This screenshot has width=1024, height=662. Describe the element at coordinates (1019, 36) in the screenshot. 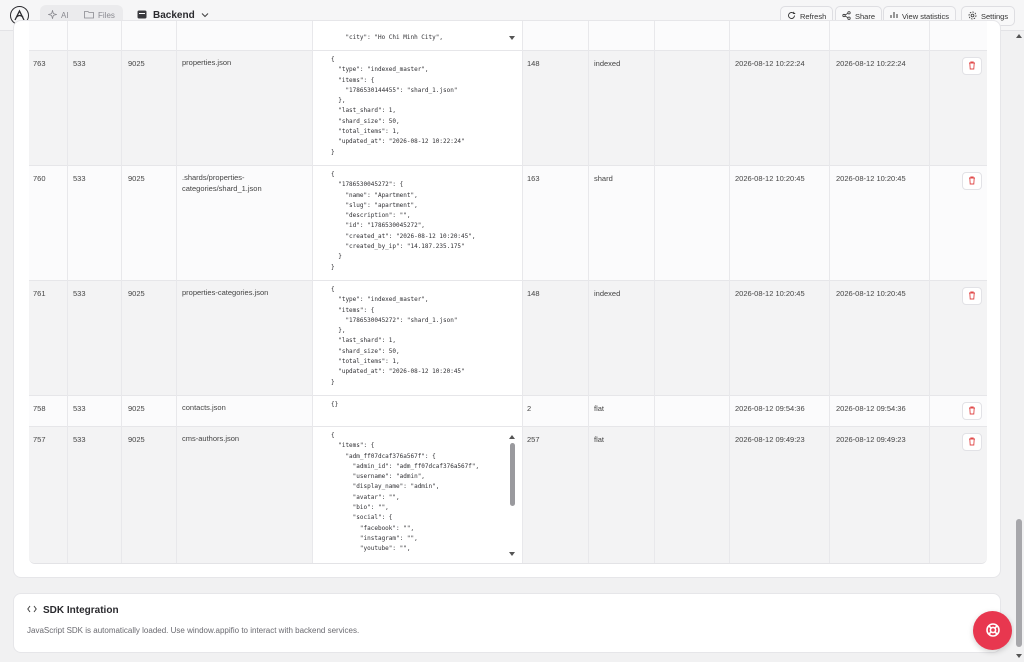

I see `page-scroll-up` at that location.